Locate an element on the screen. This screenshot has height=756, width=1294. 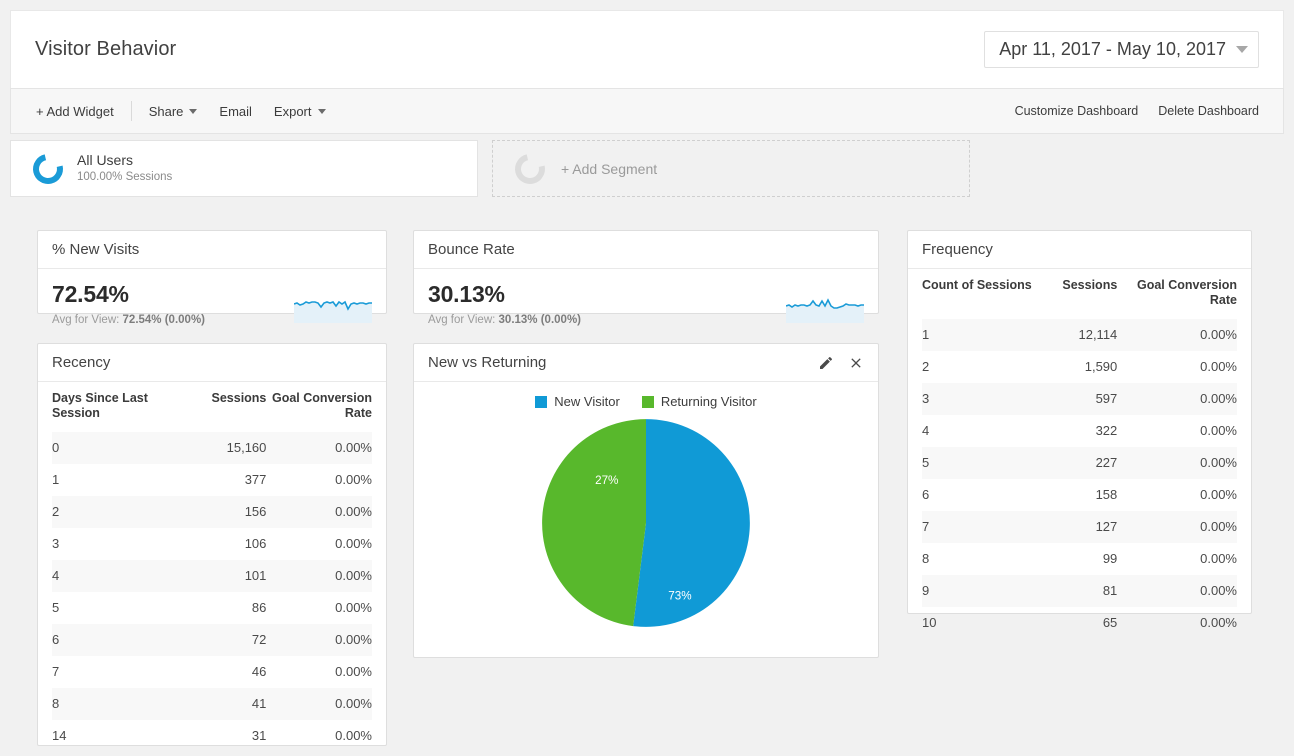
cell-sessions: 322 is located at coordinates (1106, 430).